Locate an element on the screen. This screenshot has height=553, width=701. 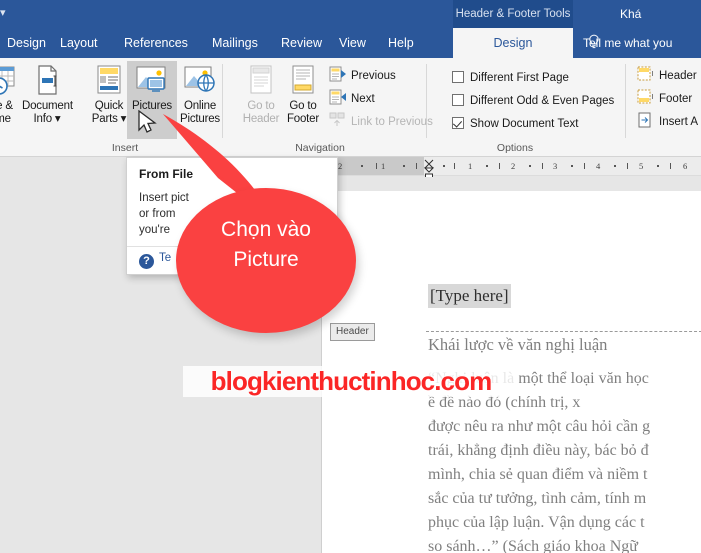
checkbox-label: Show Document Text is located at coordinates (524, 124).